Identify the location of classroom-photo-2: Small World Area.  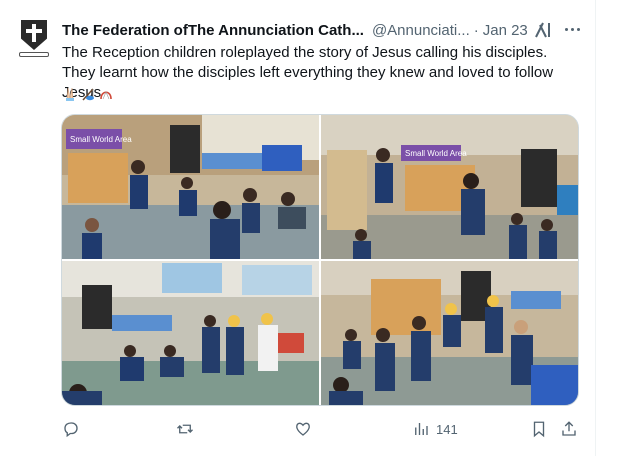
(449, 187).